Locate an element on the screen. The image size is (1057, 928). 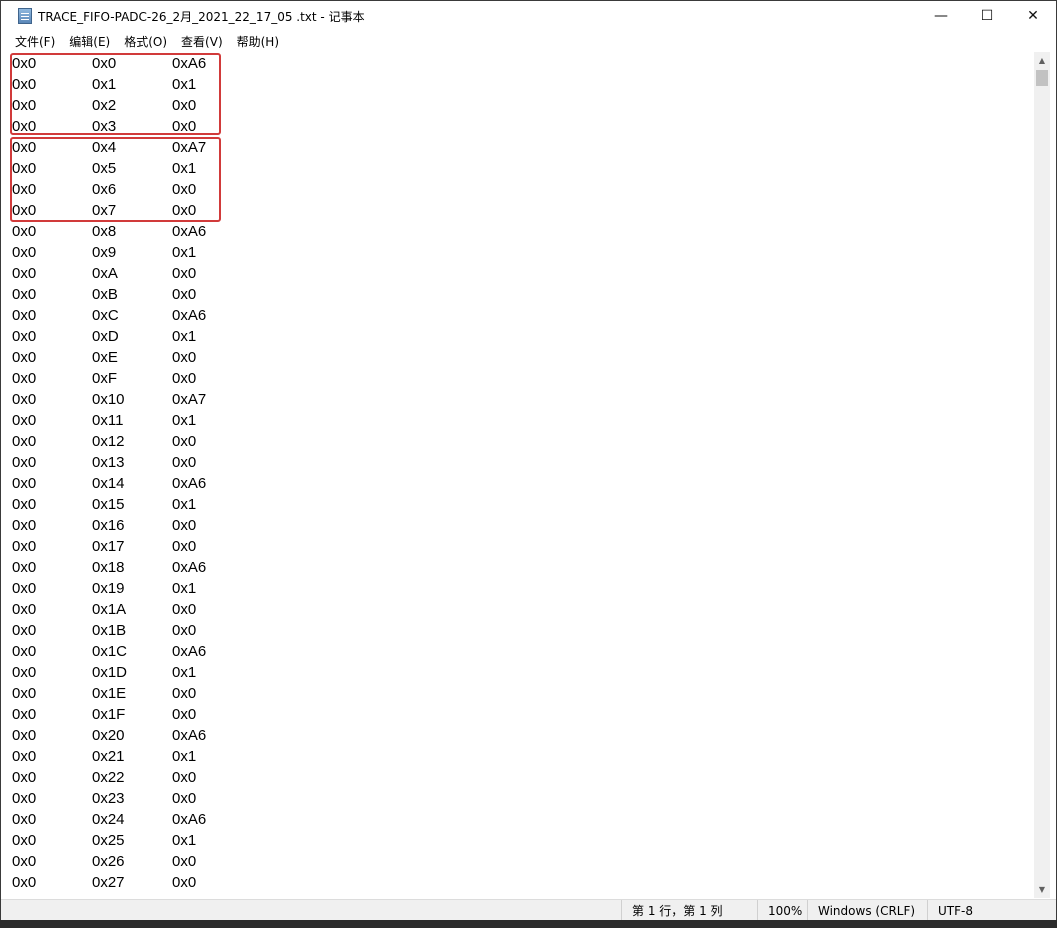
column-2-value: 0x22 is located at coordinates (108, 777).